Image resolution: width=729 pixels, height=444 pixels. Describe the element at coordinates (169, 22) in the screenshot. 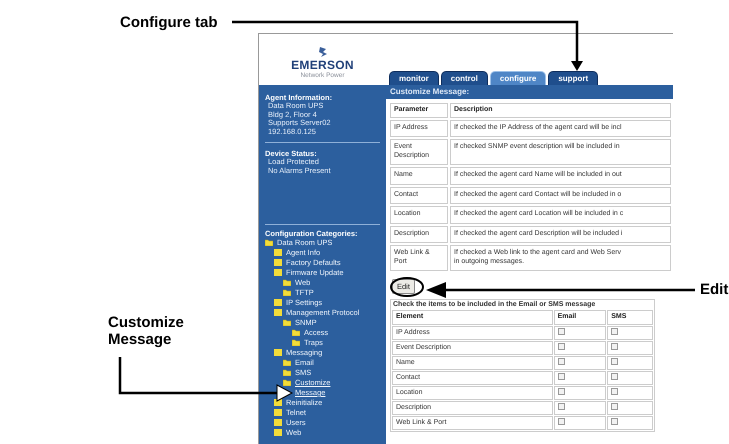

I see `callout-label: Configure tab` at that location.